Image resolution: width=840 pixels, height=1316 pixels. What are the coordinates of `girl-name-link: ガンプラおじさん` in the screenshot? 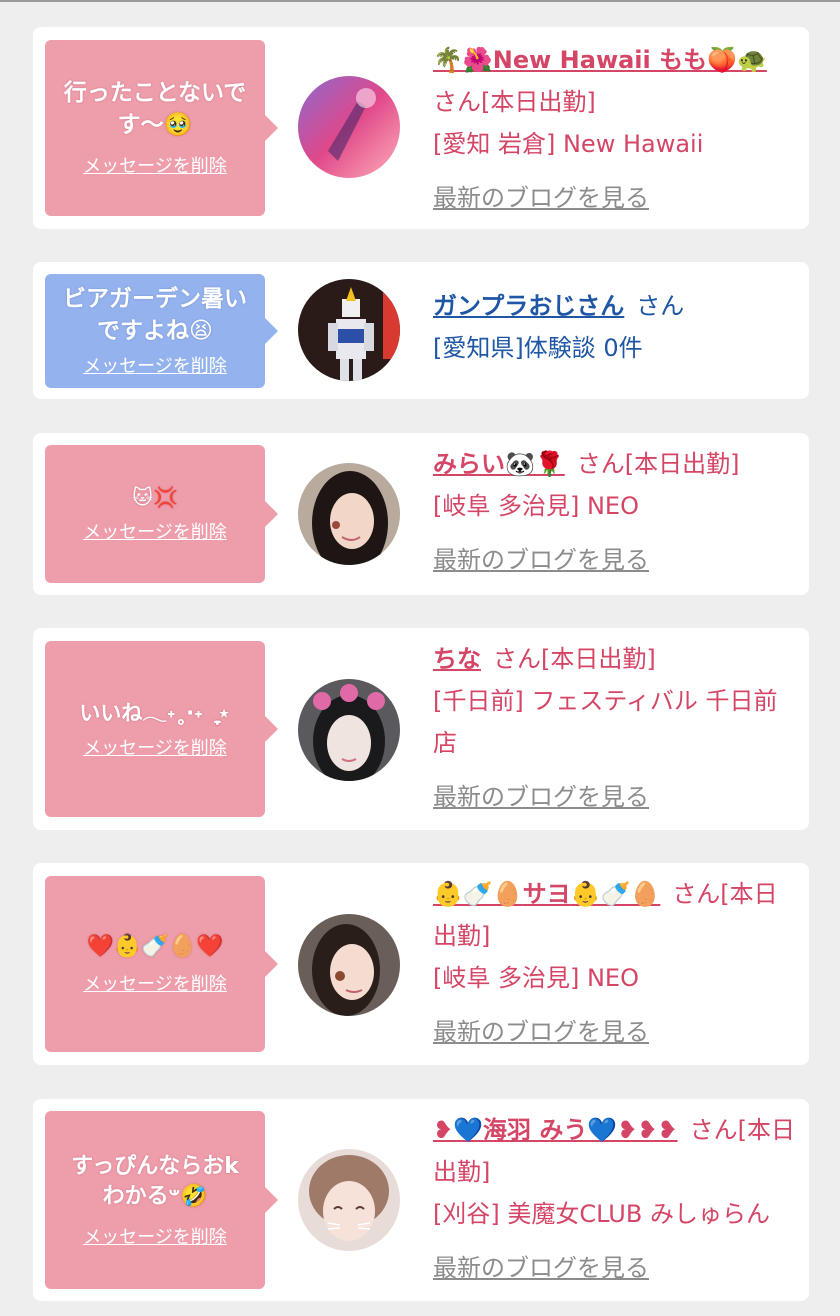 It's located at (528, 306).